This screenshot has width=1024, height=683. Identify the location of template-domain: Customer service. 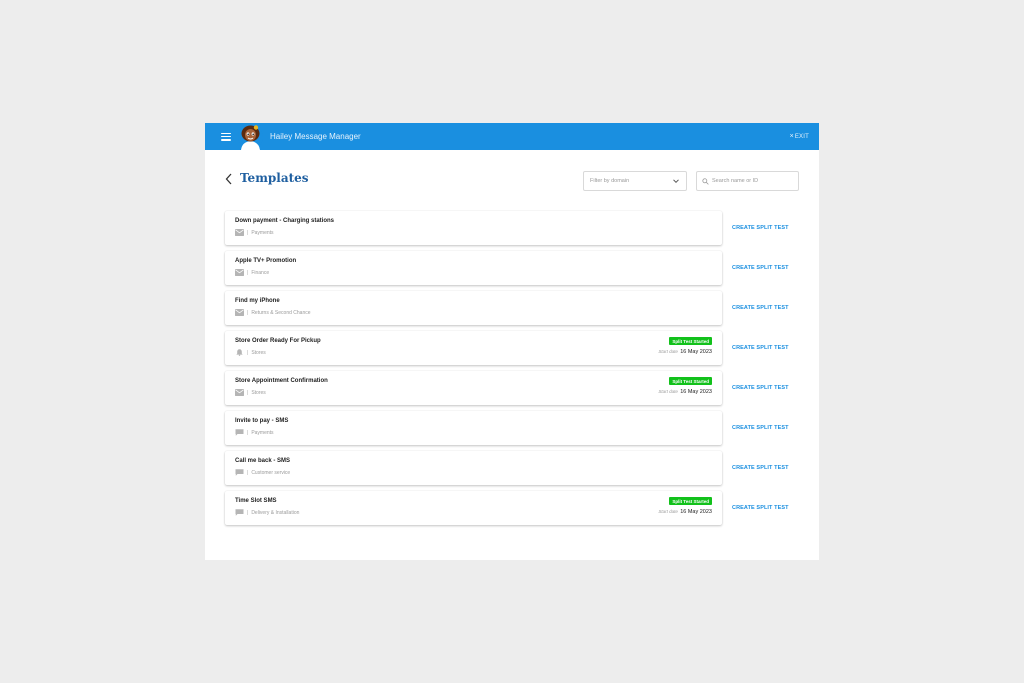
(271, 472).